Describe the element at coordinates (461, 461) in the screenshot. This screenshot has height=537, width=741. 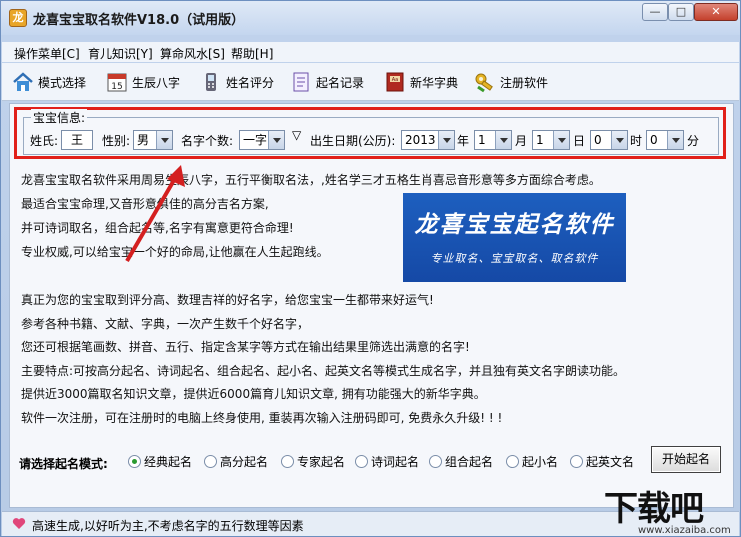
I see `mode-radio-combination: 组合起名` at that location.